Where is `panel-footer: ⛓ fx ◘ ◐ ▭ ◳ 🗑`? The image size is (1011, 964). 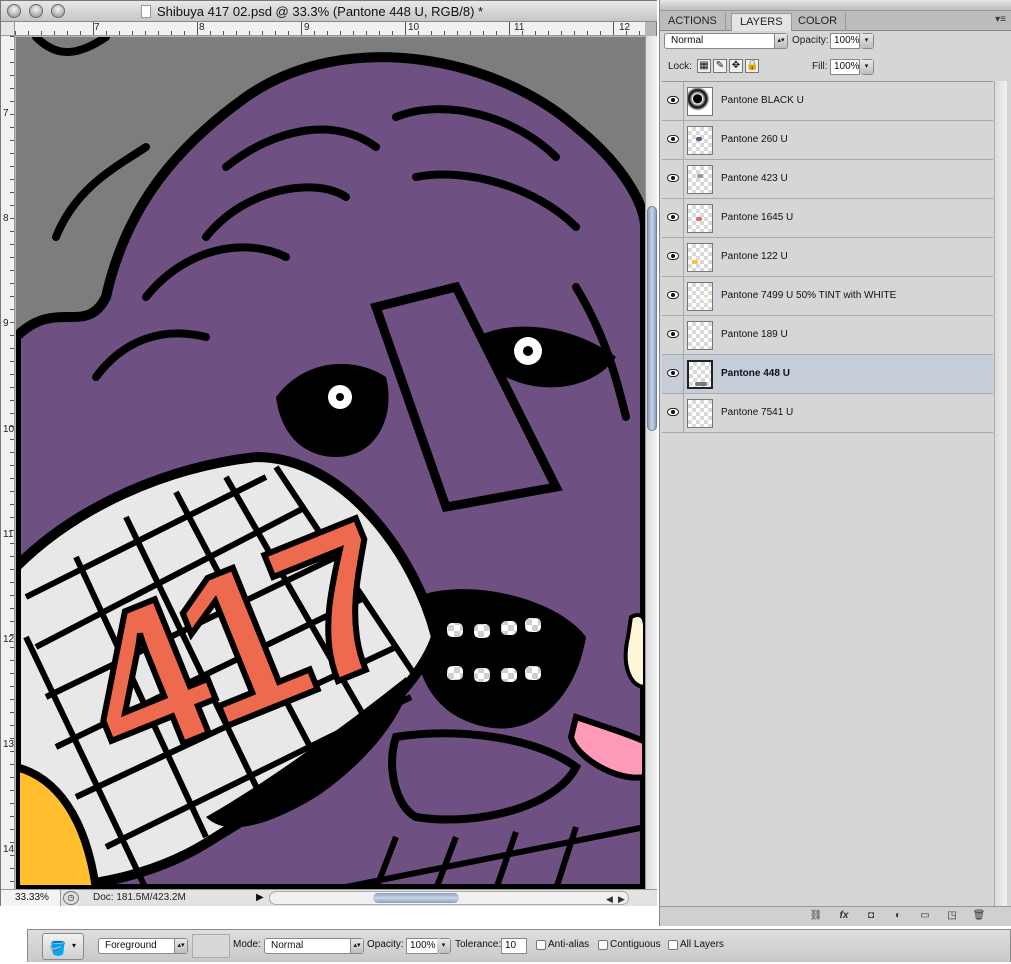
panel-footer: ⛓ fx ◘ ◐ ▭ ◳ 🗑 is located at coordinates (835, 916).